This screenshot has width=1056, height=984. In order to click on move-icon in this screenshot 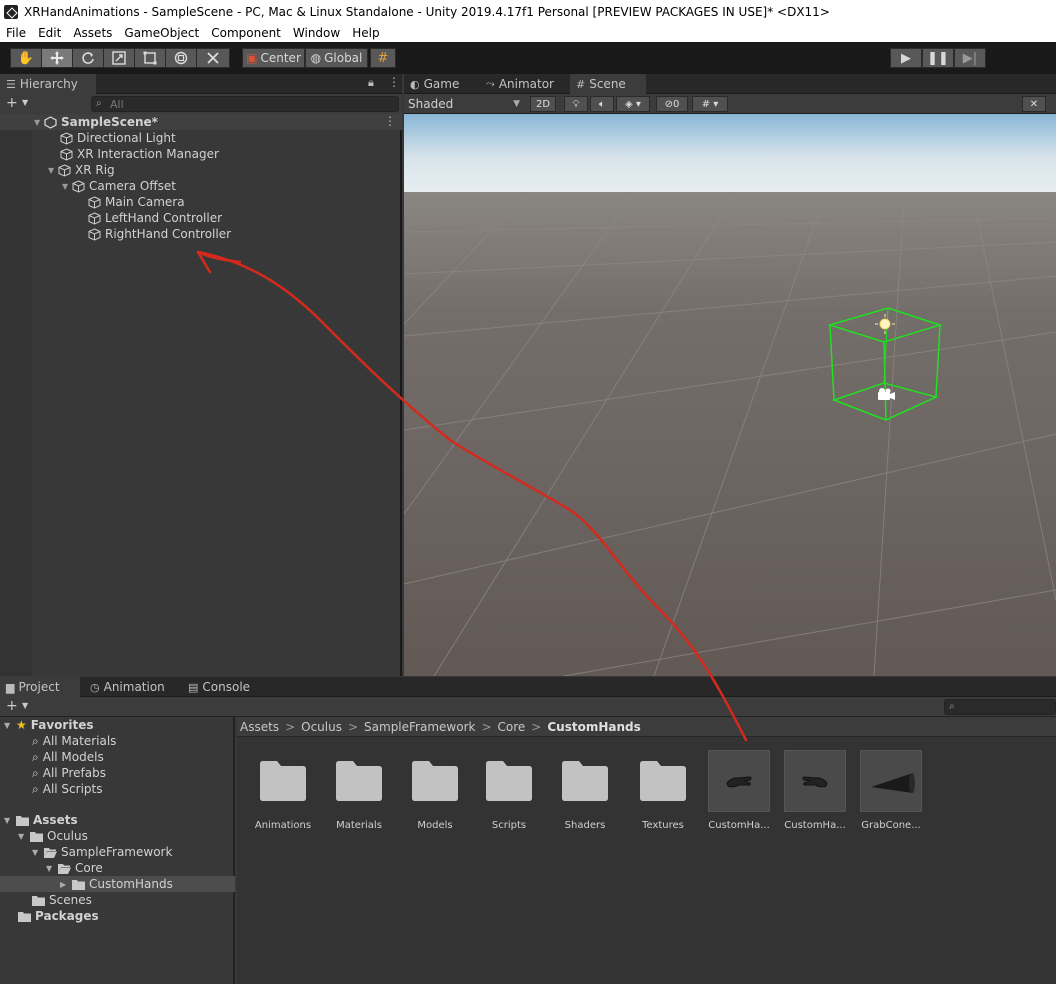, I will do `click(57, 58)`.